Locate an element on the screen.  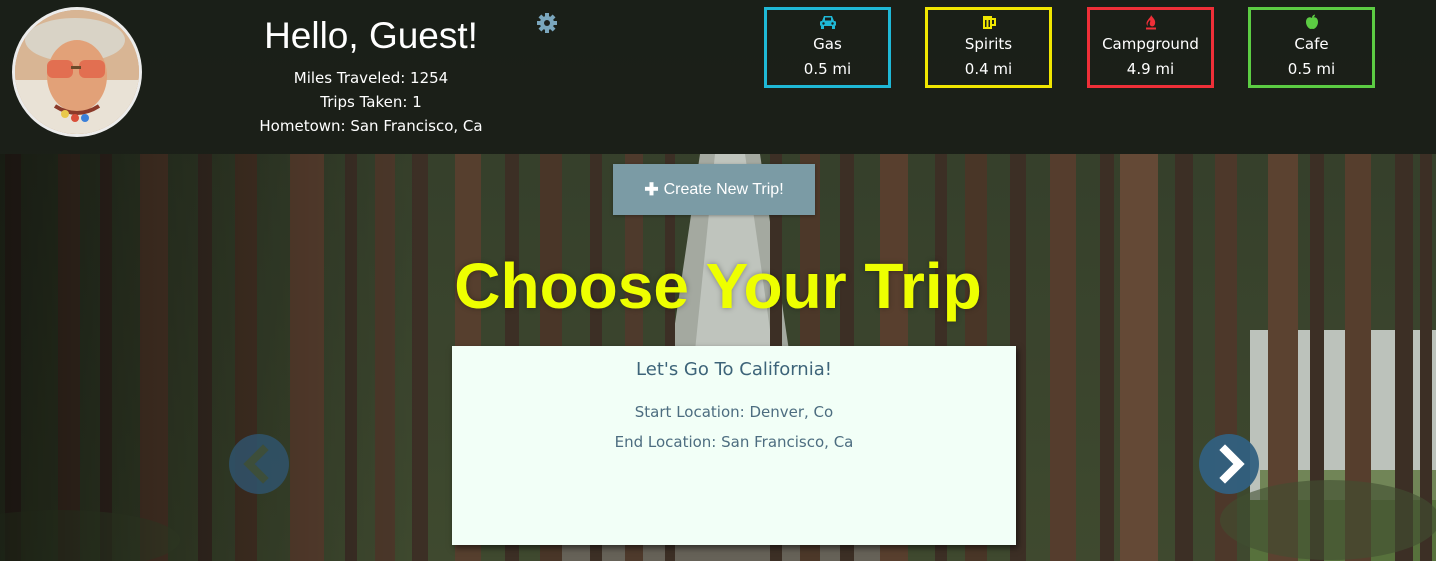
create-new-trip-button: ✚ Create New Trip! is located at coordinates (714, 189).